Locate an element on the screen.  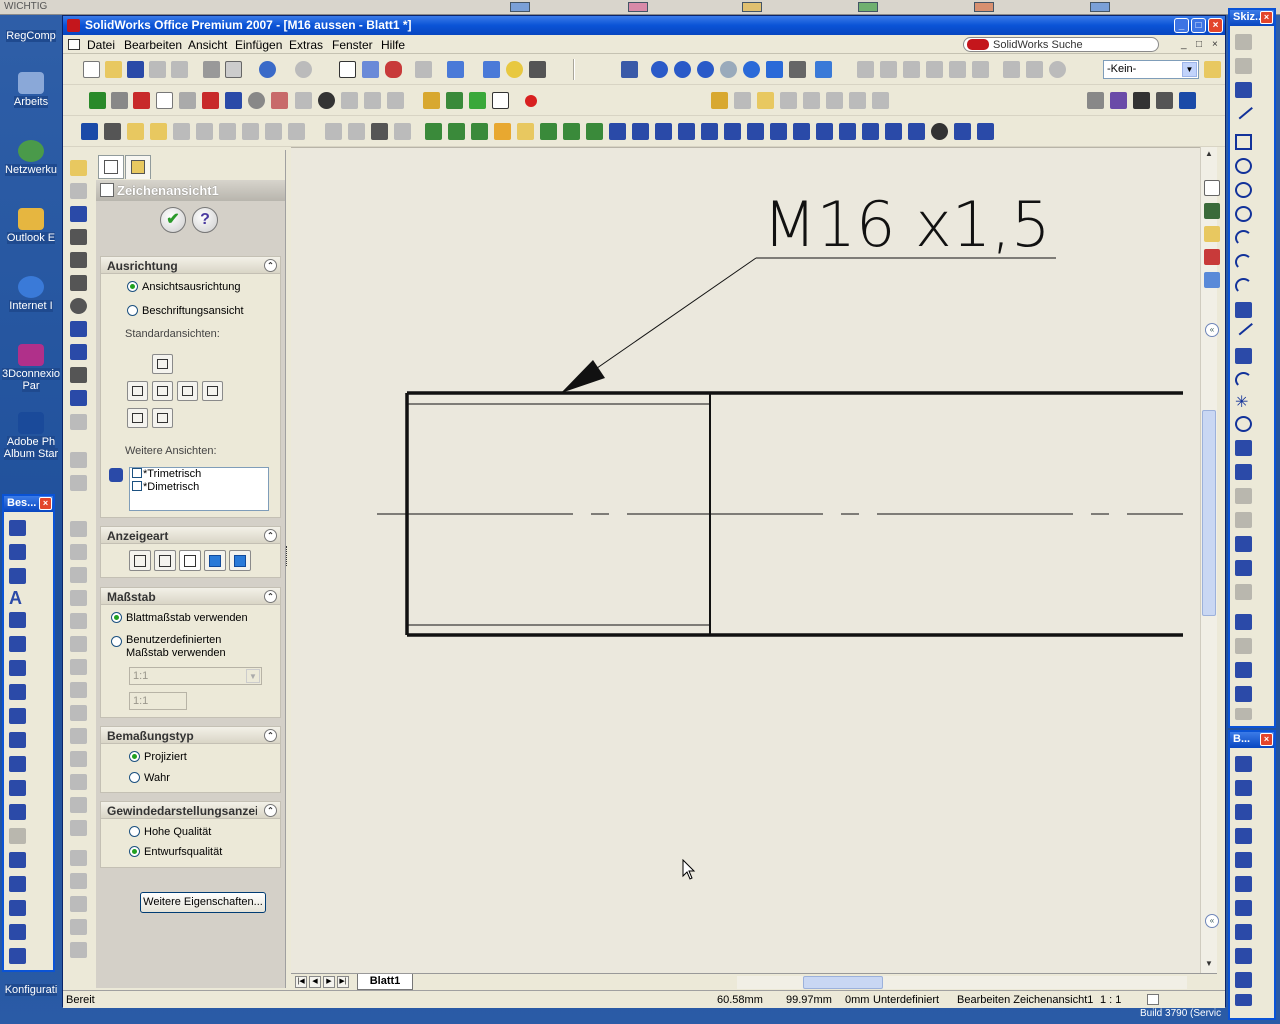
shadows-icon is located at coordinates (1011, 69).